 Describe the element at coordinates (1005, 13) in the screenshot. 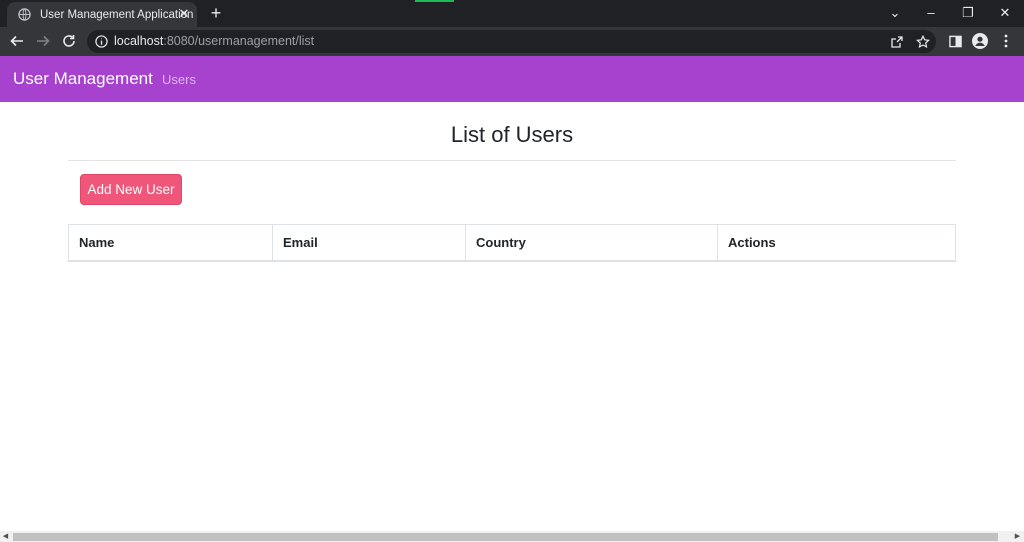

I see `window-close-icon: ✕` at that location.